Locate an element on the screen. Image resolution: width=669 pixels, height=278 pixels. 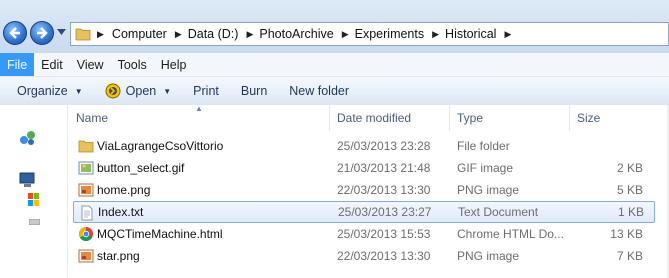
file-name: star.png is located at coordinates (118, 256).